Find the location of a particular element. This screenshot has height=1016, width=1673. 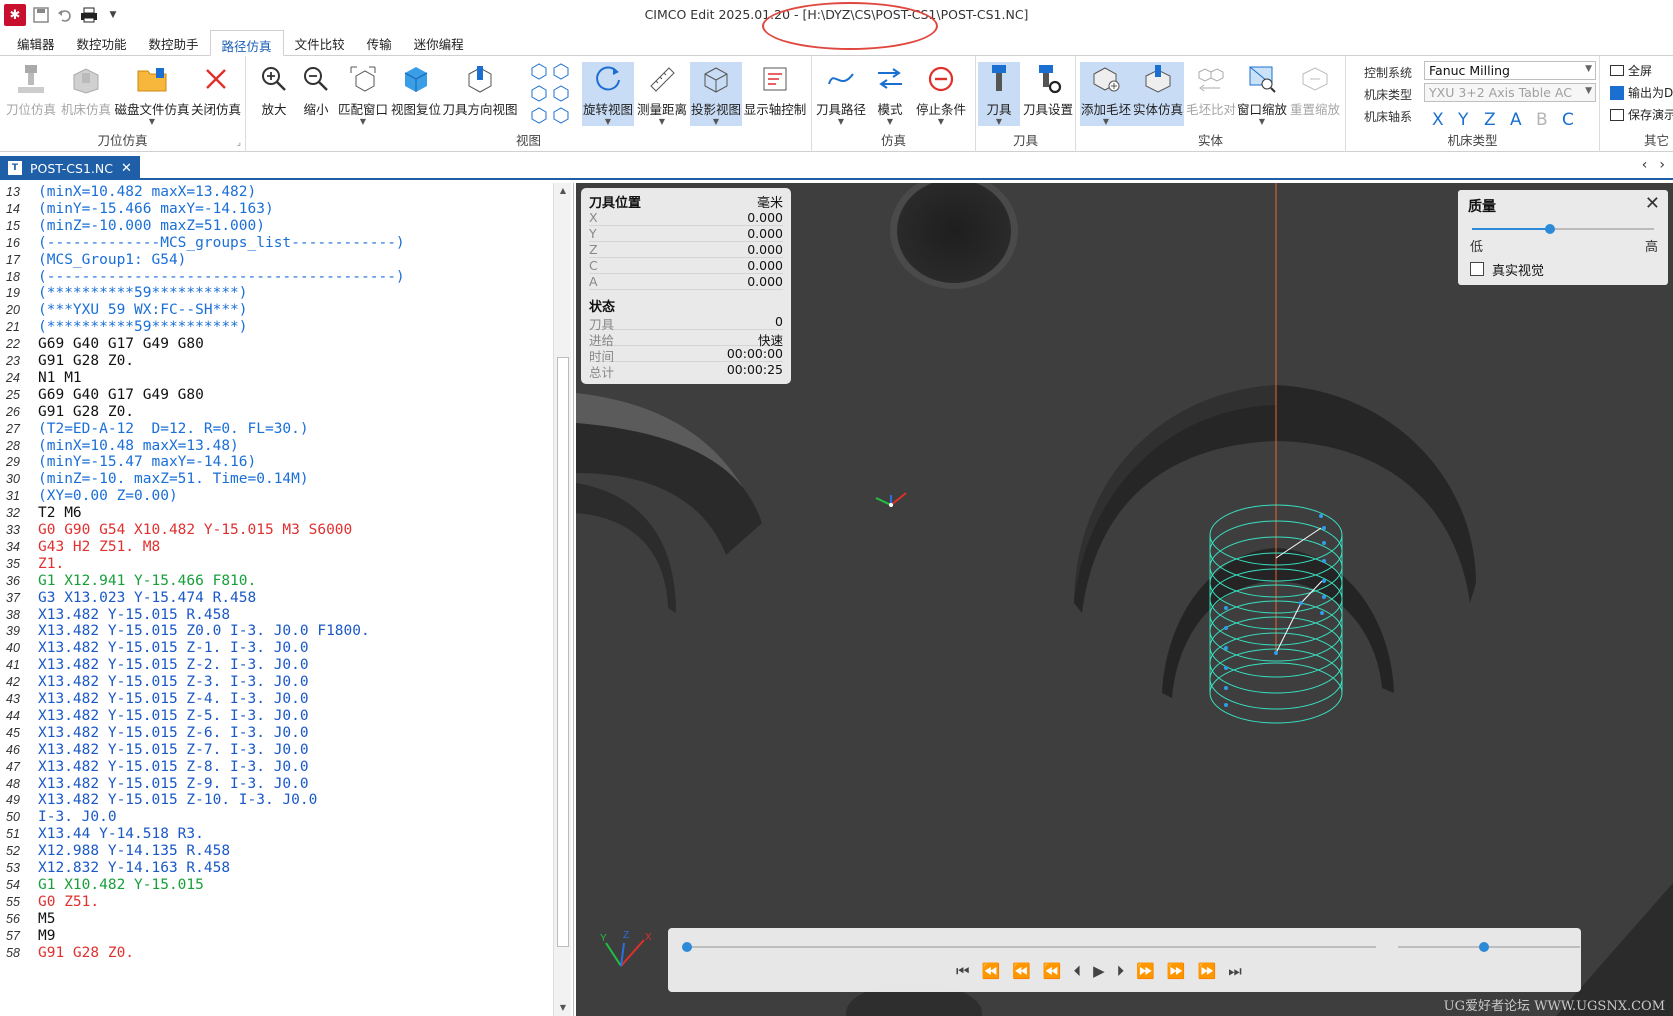

chevron-right-icon: › is located at coordinates (1662, 165).